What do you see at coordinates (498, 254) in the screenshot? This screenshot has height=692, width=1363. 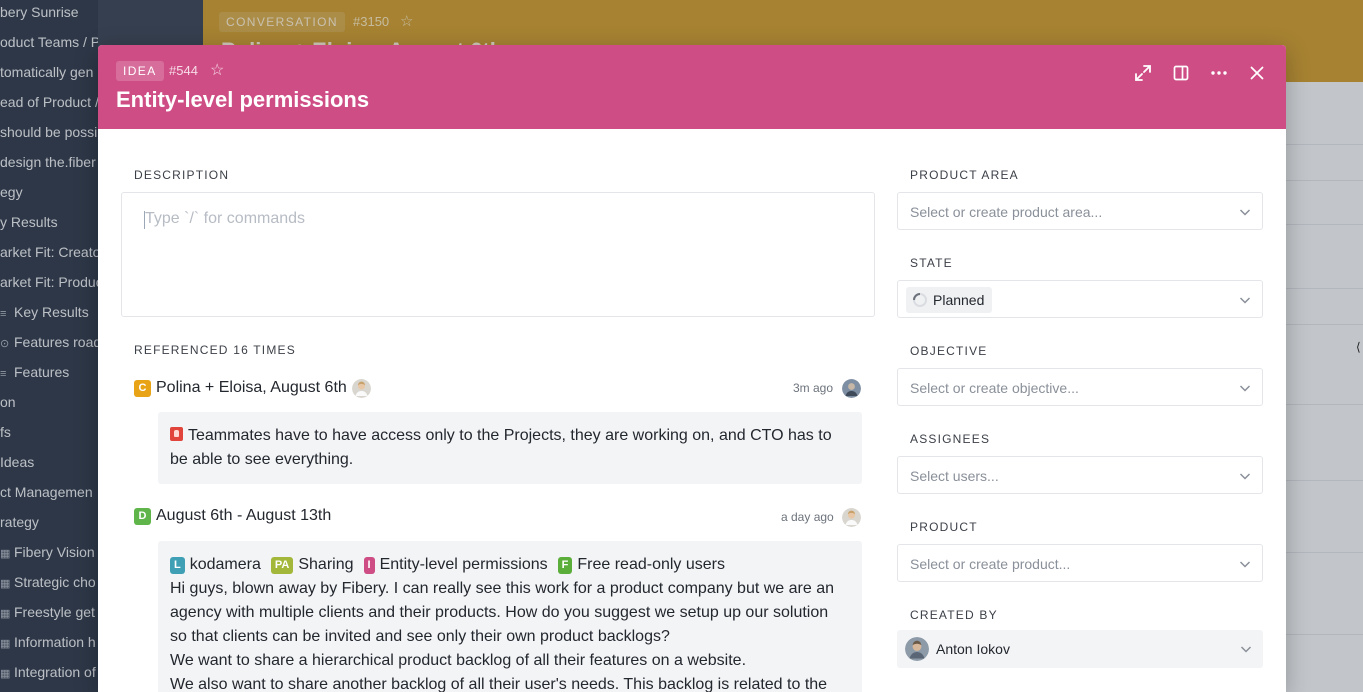 I see `description-editor: Type `/` for commands` at bounding box center [498, 254].